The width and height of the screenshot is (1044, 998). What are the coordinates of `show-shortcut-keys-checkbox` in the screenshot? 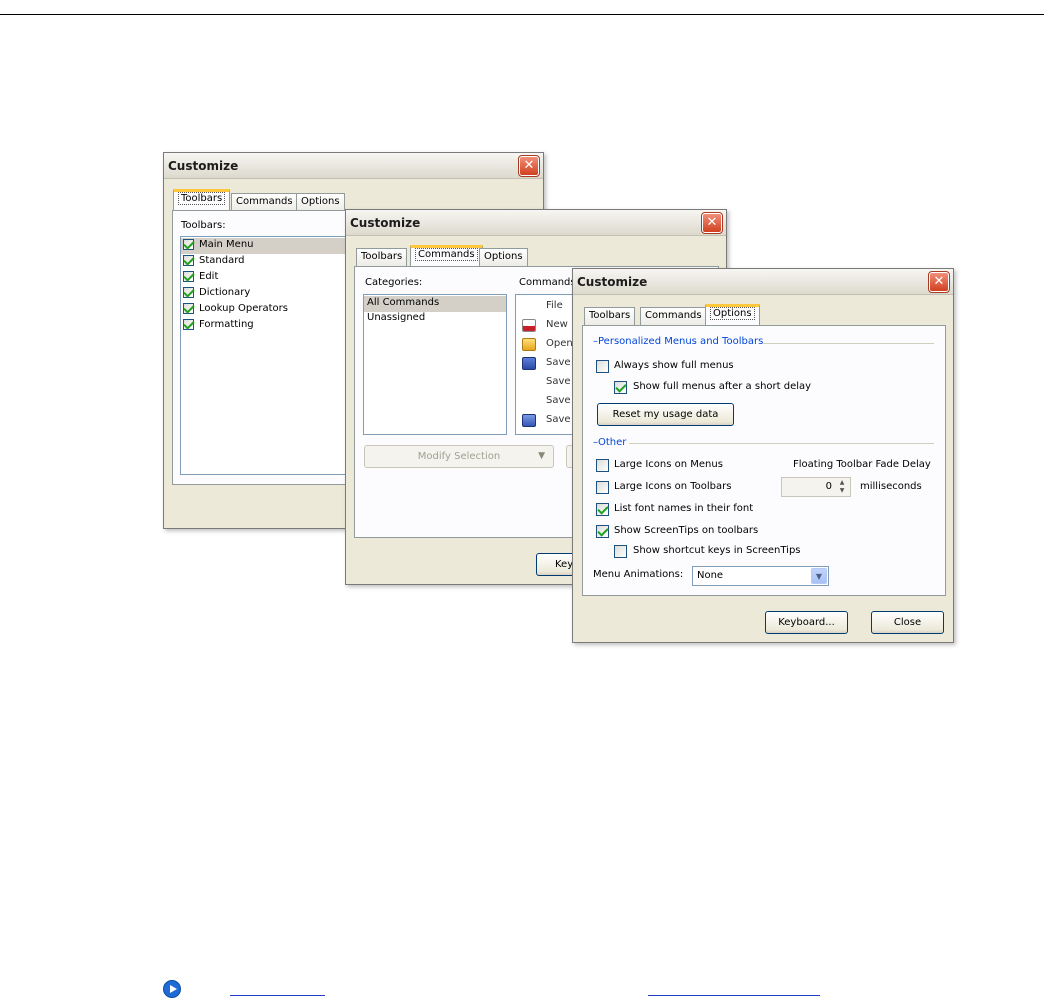 It's located at (620, 551).